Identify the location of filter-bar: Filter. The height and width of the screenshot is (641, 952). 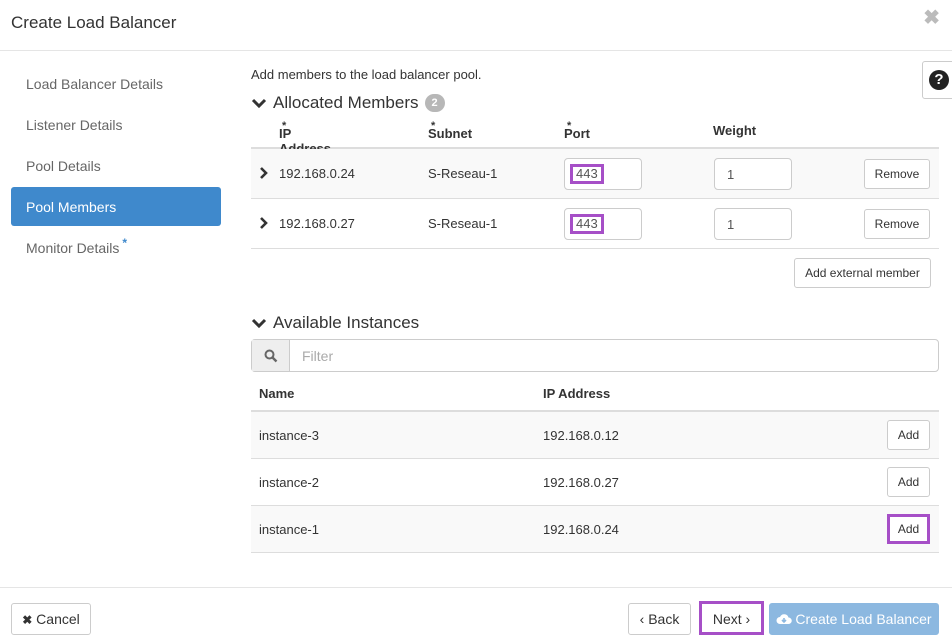
(595, 355).